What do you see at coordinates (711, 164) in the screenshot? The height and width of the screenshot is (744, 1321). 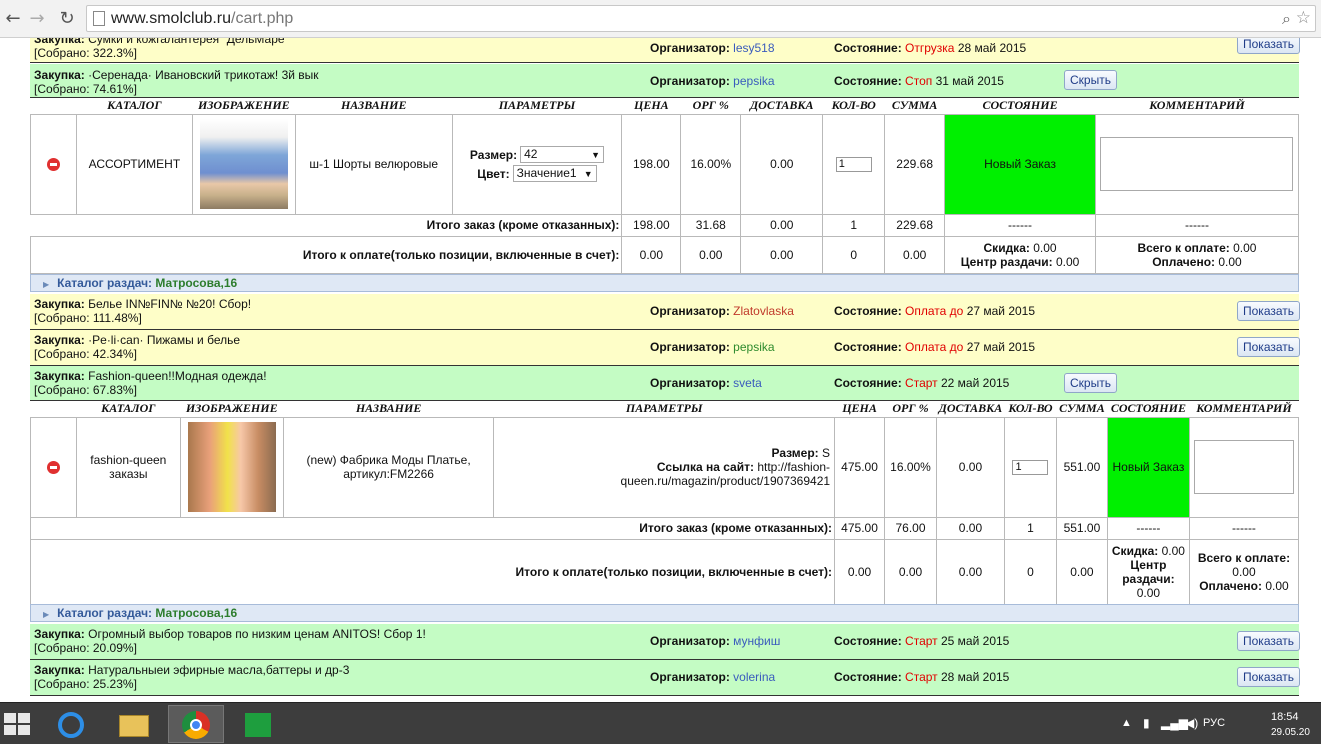 I see `org-cell: 16.00%` at bounding box center [711, 164].